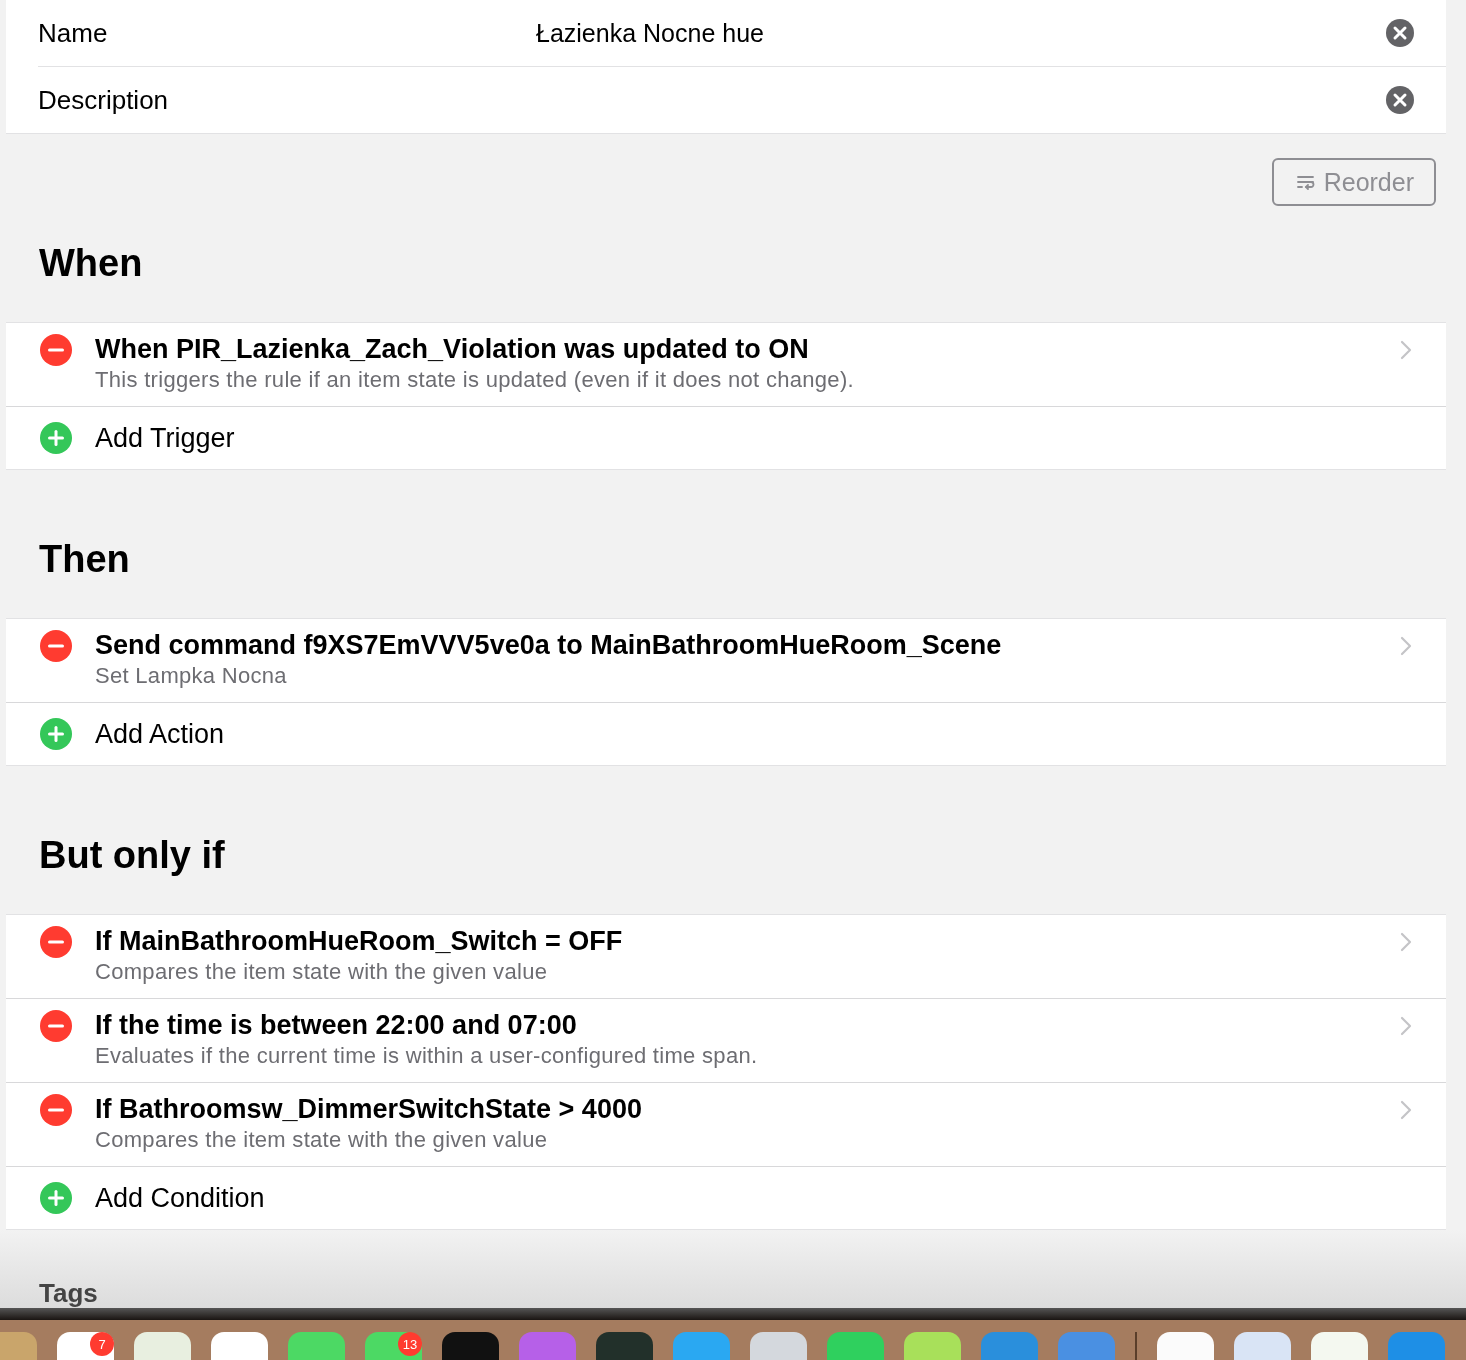 The height and width of the screenshot is (1360, 1466). Describe the element at coordinates (961, 33) in the screenshot. I see `text-field: Łazienka Nocne hue` at that location.